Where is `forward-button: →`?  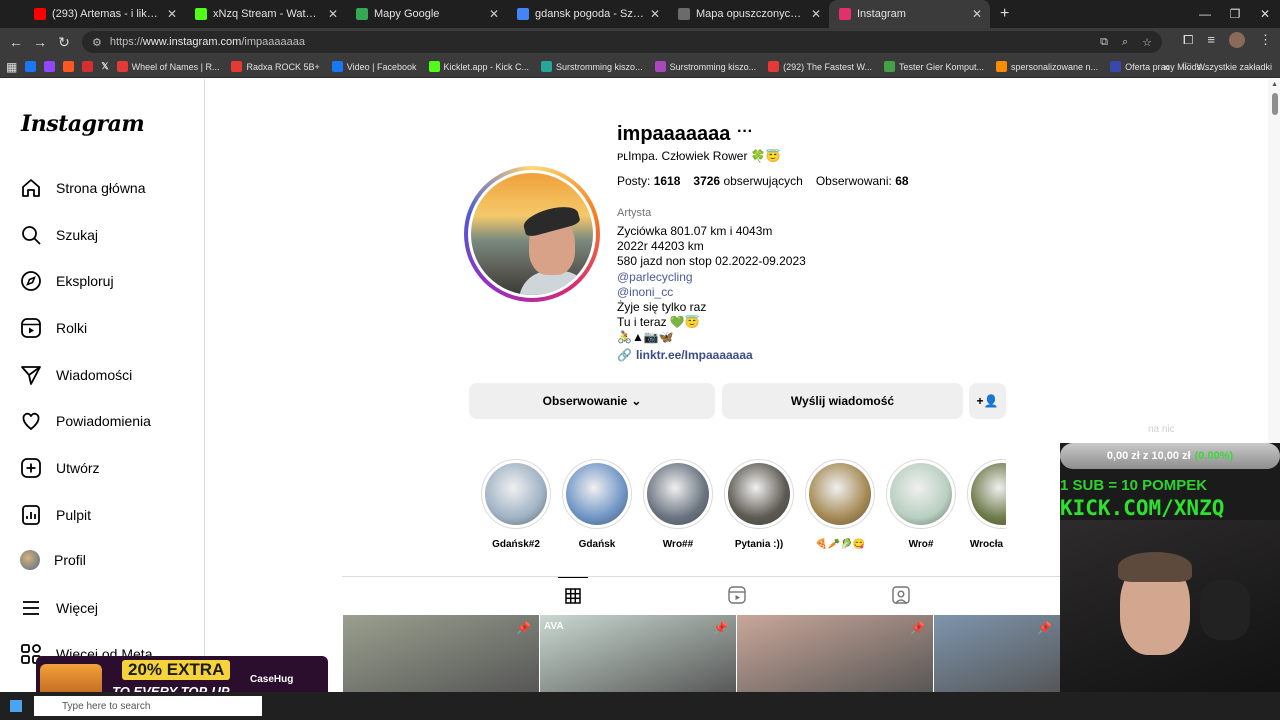 forward-button: → is located at coordinates (40, 42).